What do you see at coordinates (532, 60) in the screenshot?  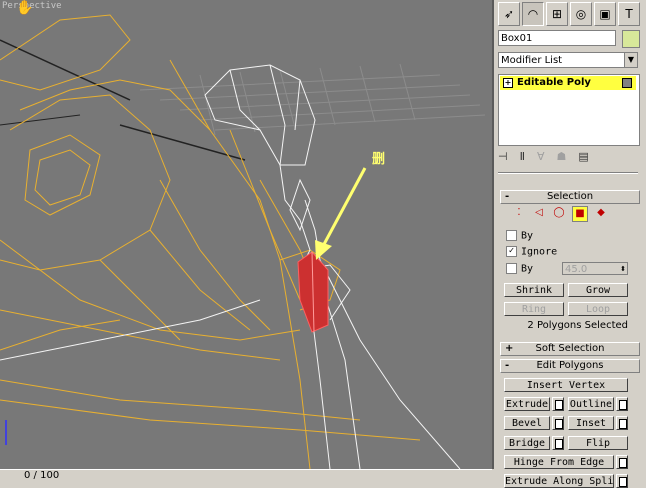 I see `modifier-list-label: Modifier List` at bounding box center [532, 60].